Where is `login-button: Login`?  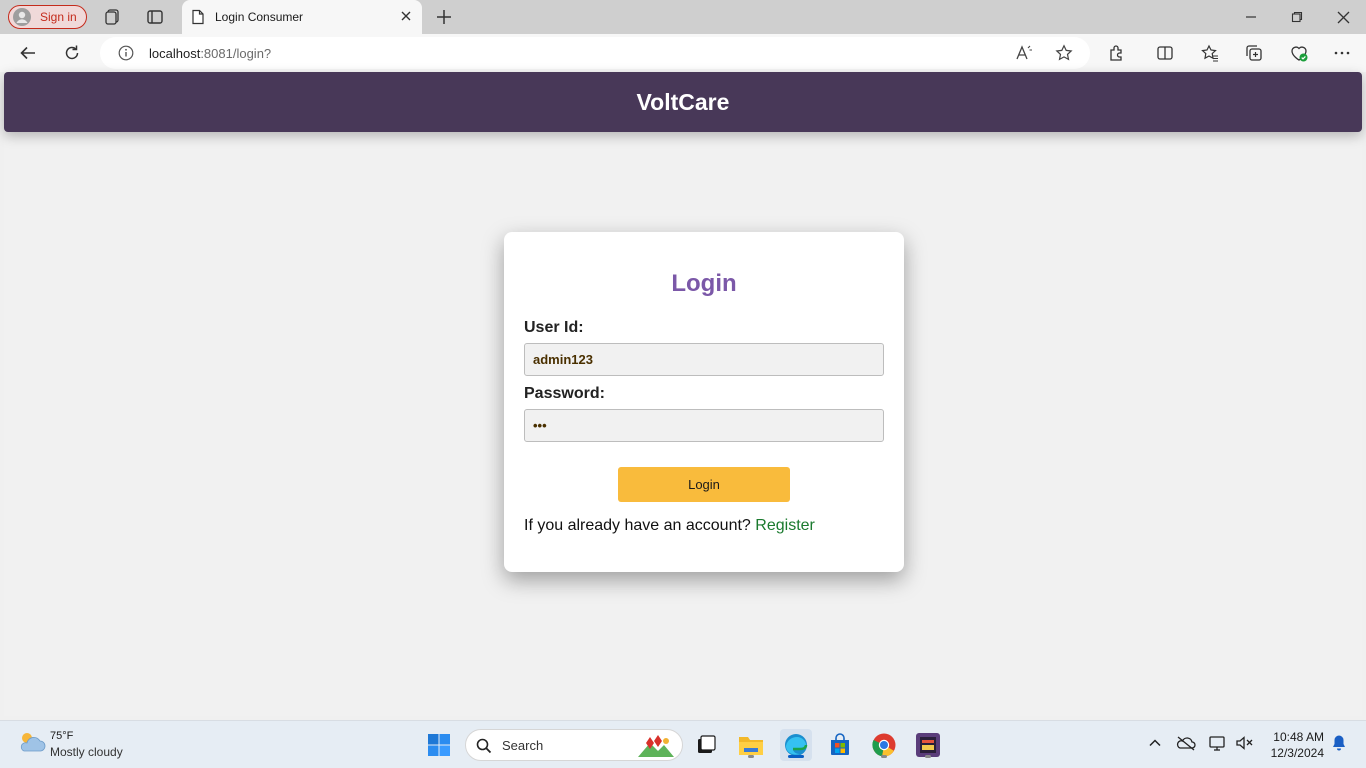 login-button: Login is located at coordinates (704, 484).